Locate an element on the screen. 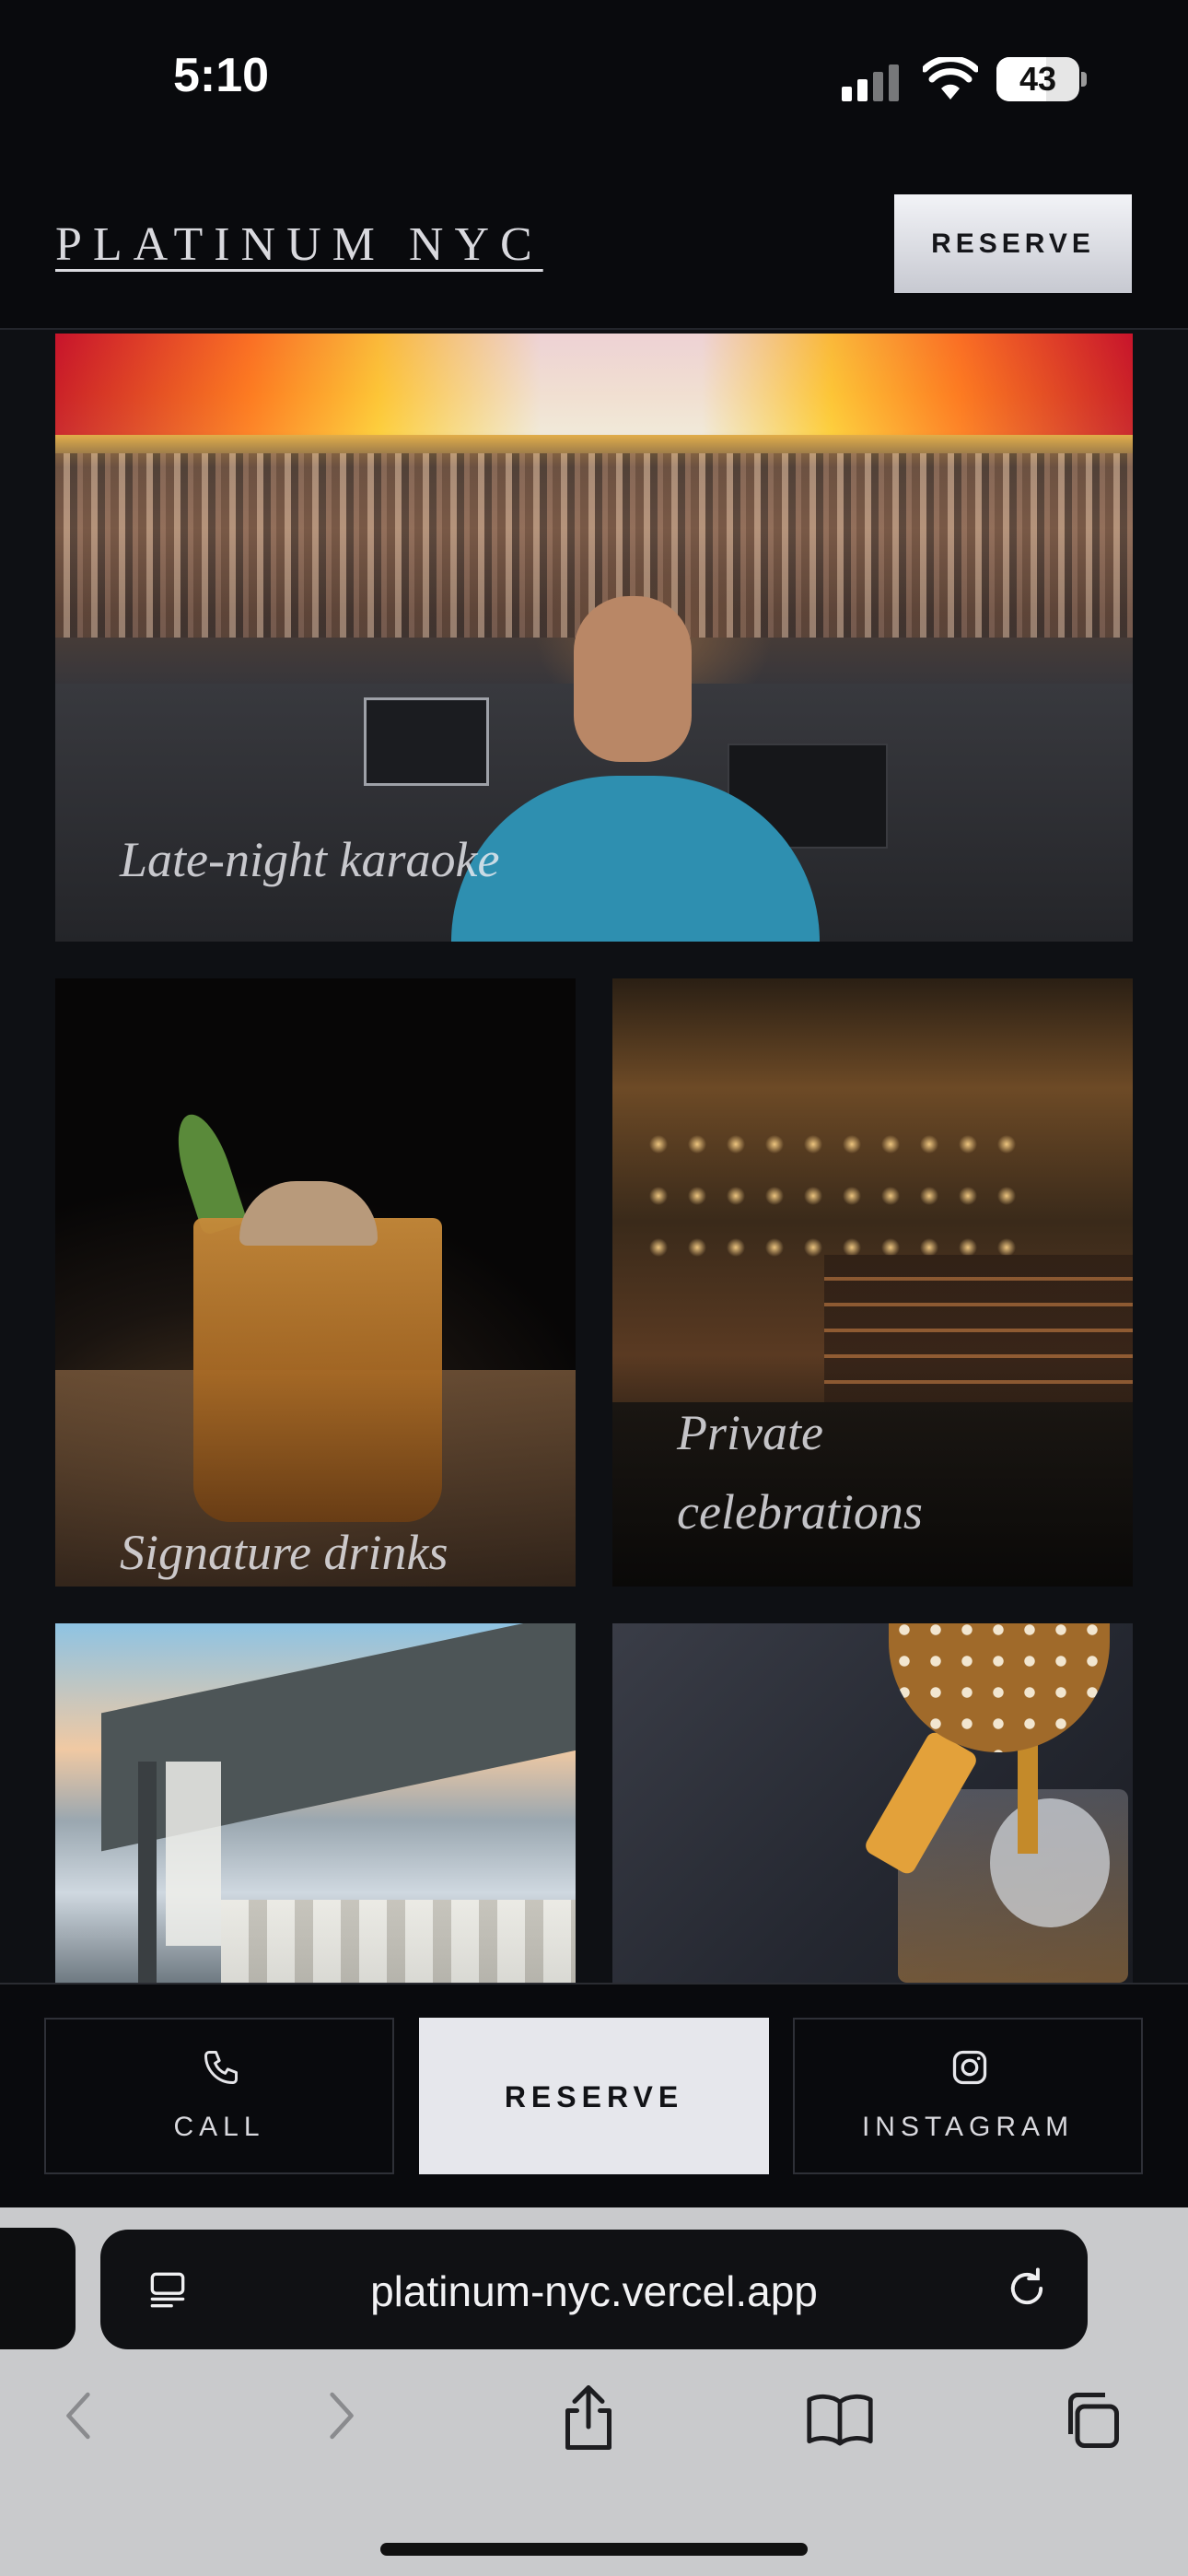 The image size is (1188, 2576). bottom-action-bar: CALL RESERVE INSTAGRAM is located at coordinates (594, 2096).